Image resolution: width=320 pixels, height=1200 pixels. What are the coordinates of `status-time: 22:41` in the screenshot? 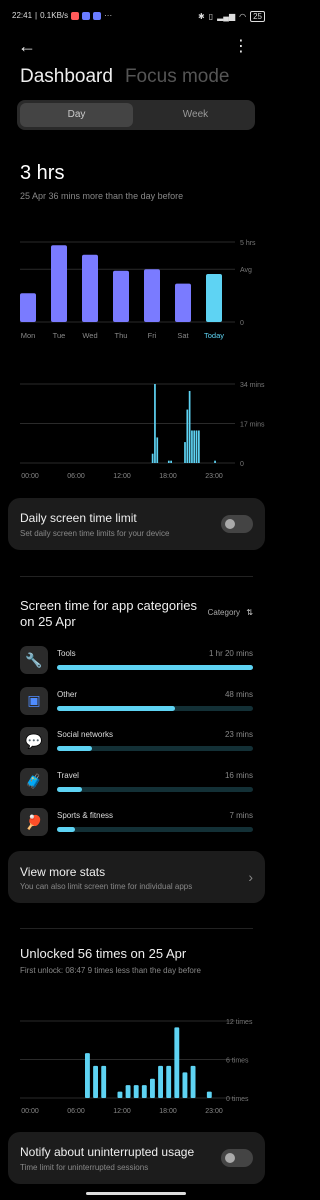 It's located at (22, 15).